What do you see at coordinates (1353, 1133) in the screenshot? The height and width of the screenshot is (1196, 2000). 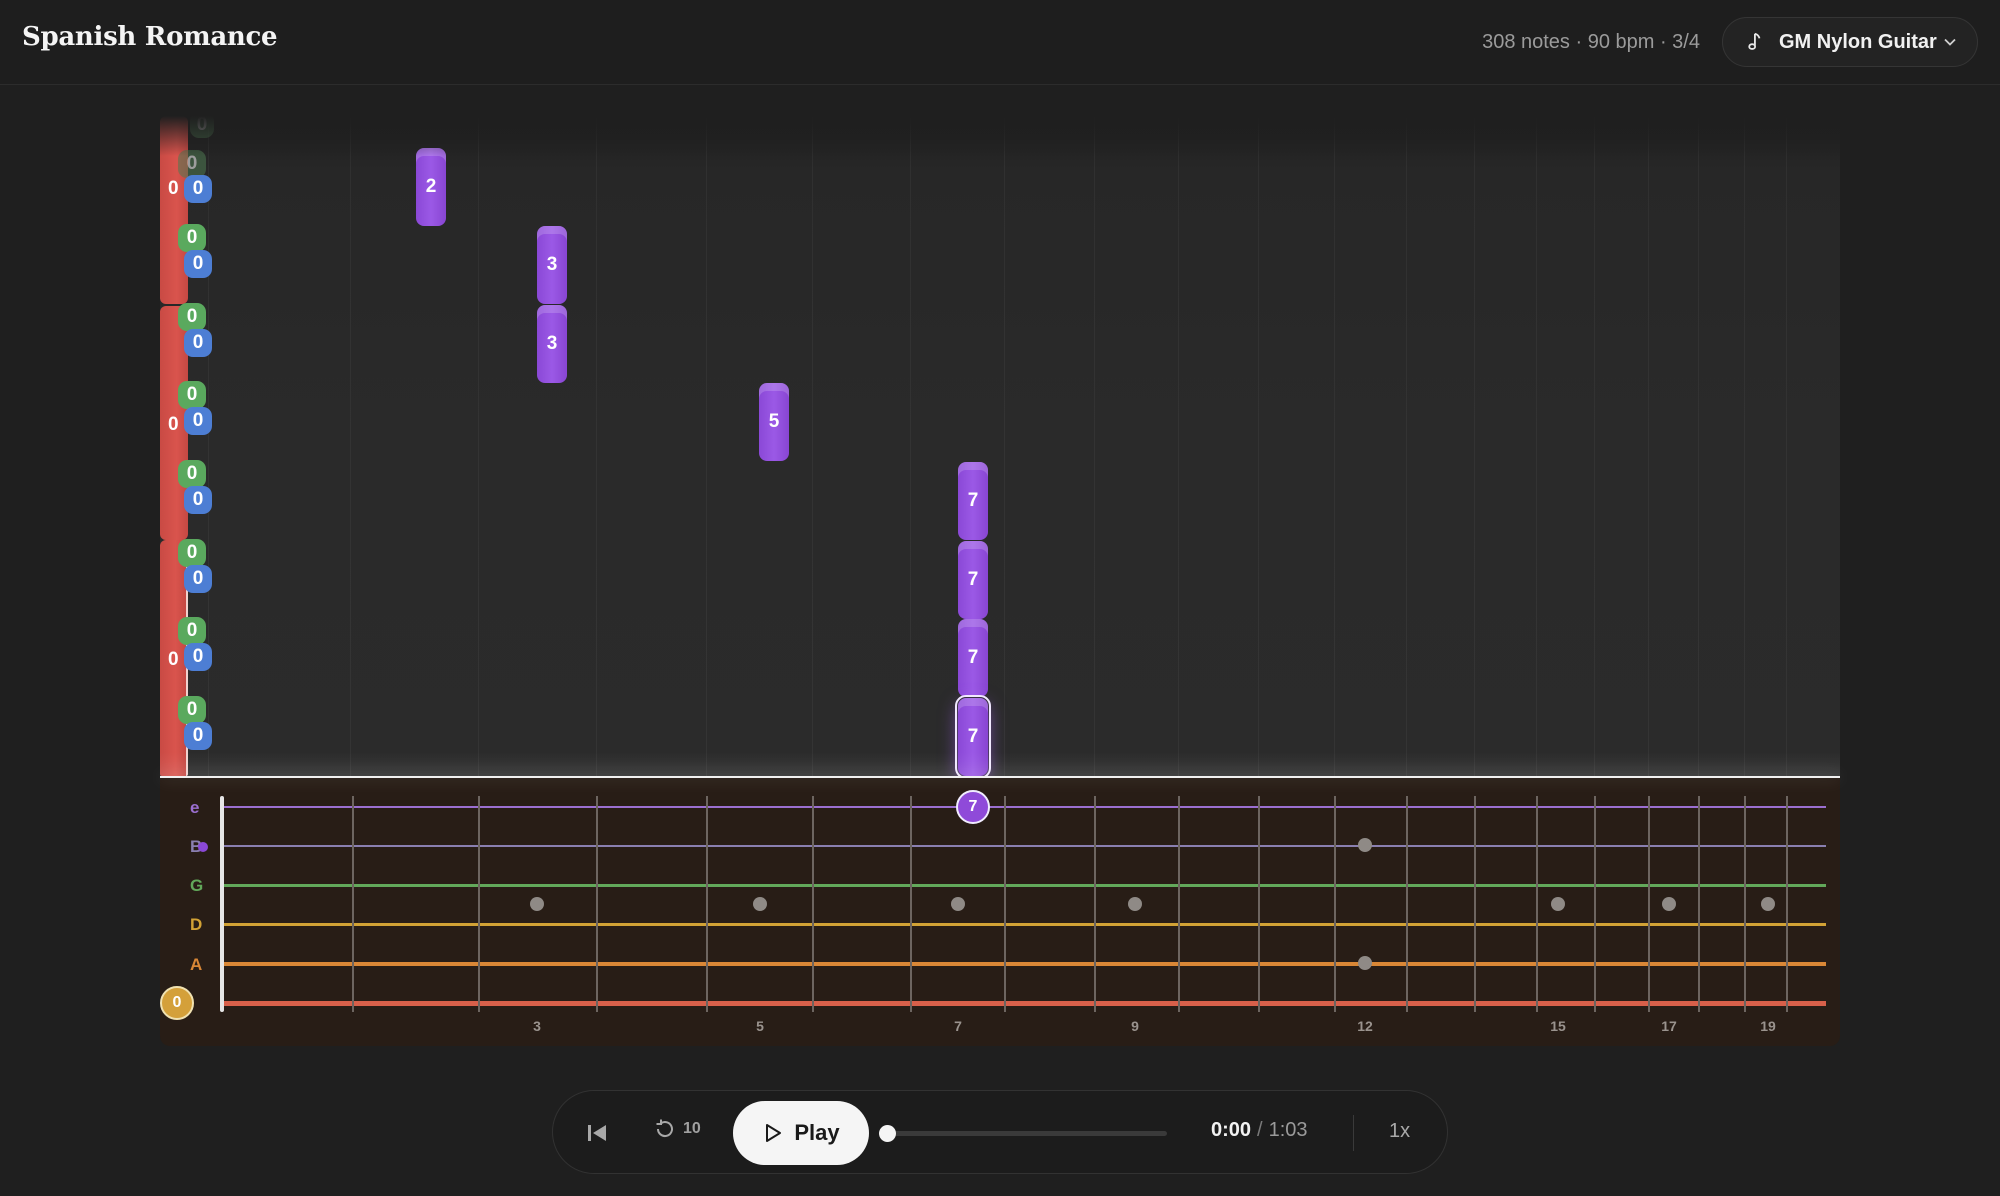 I see `controls-divider` at bounding box center [1353, 1133].